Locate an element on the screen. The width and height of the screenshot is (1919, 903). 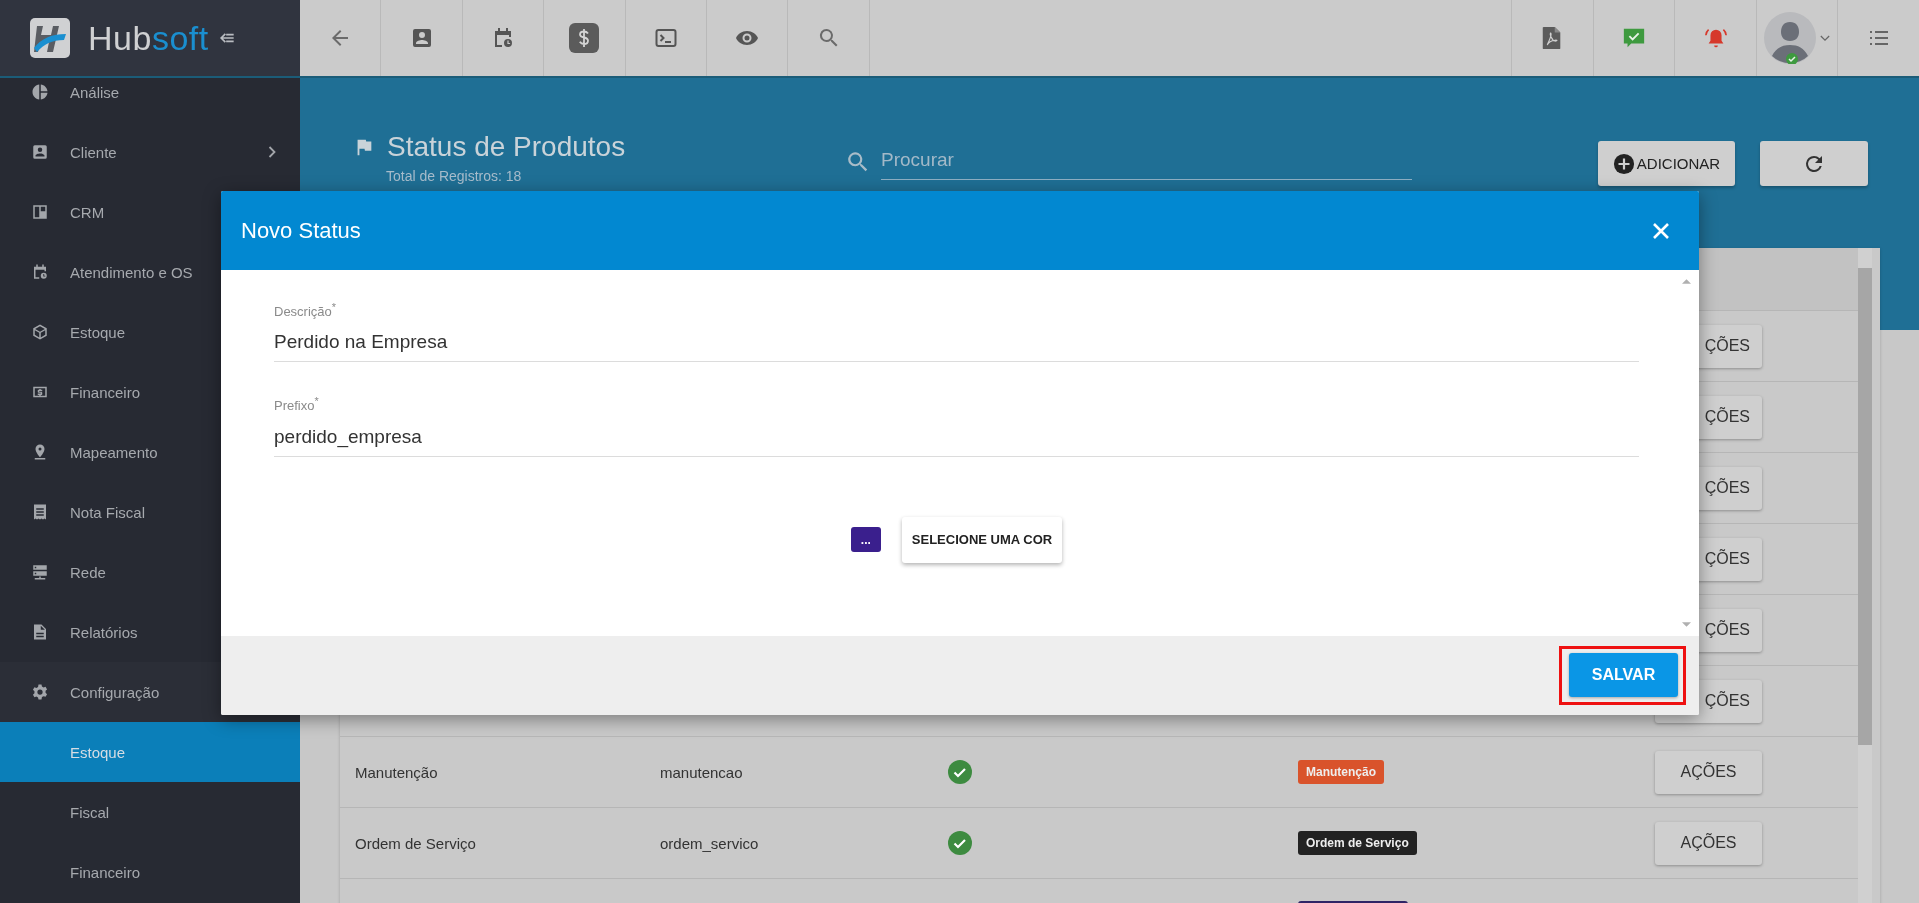
sidebar-item: Análise is located at coordinates (150, 100).